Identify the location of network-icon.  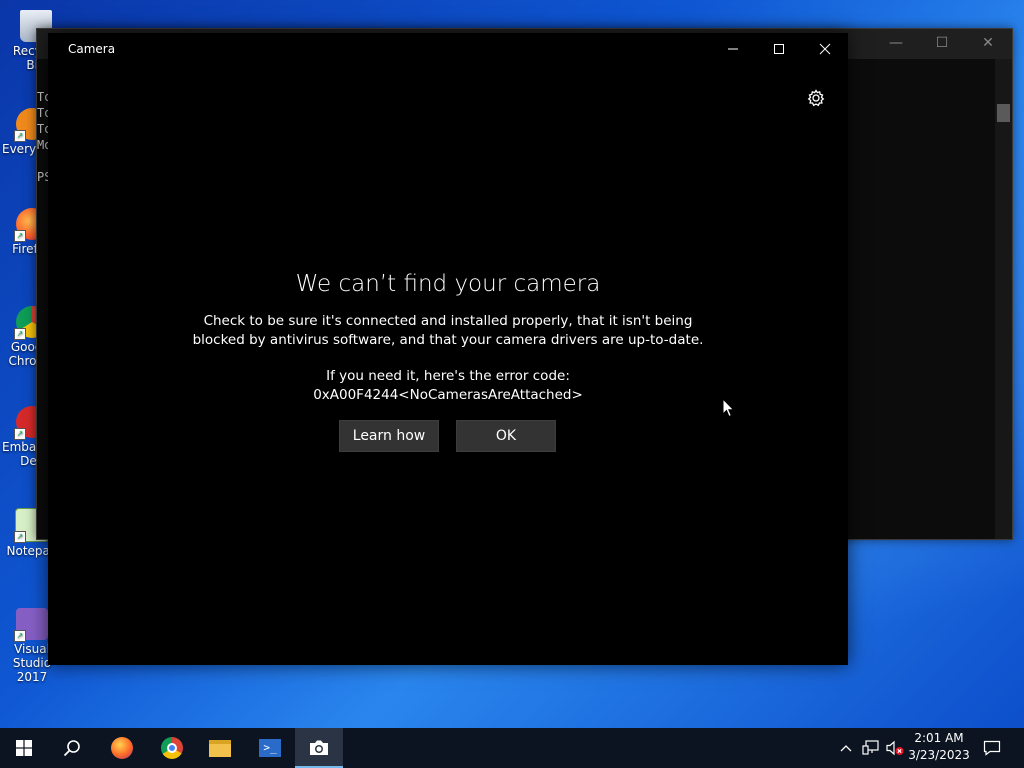
(870, 747).